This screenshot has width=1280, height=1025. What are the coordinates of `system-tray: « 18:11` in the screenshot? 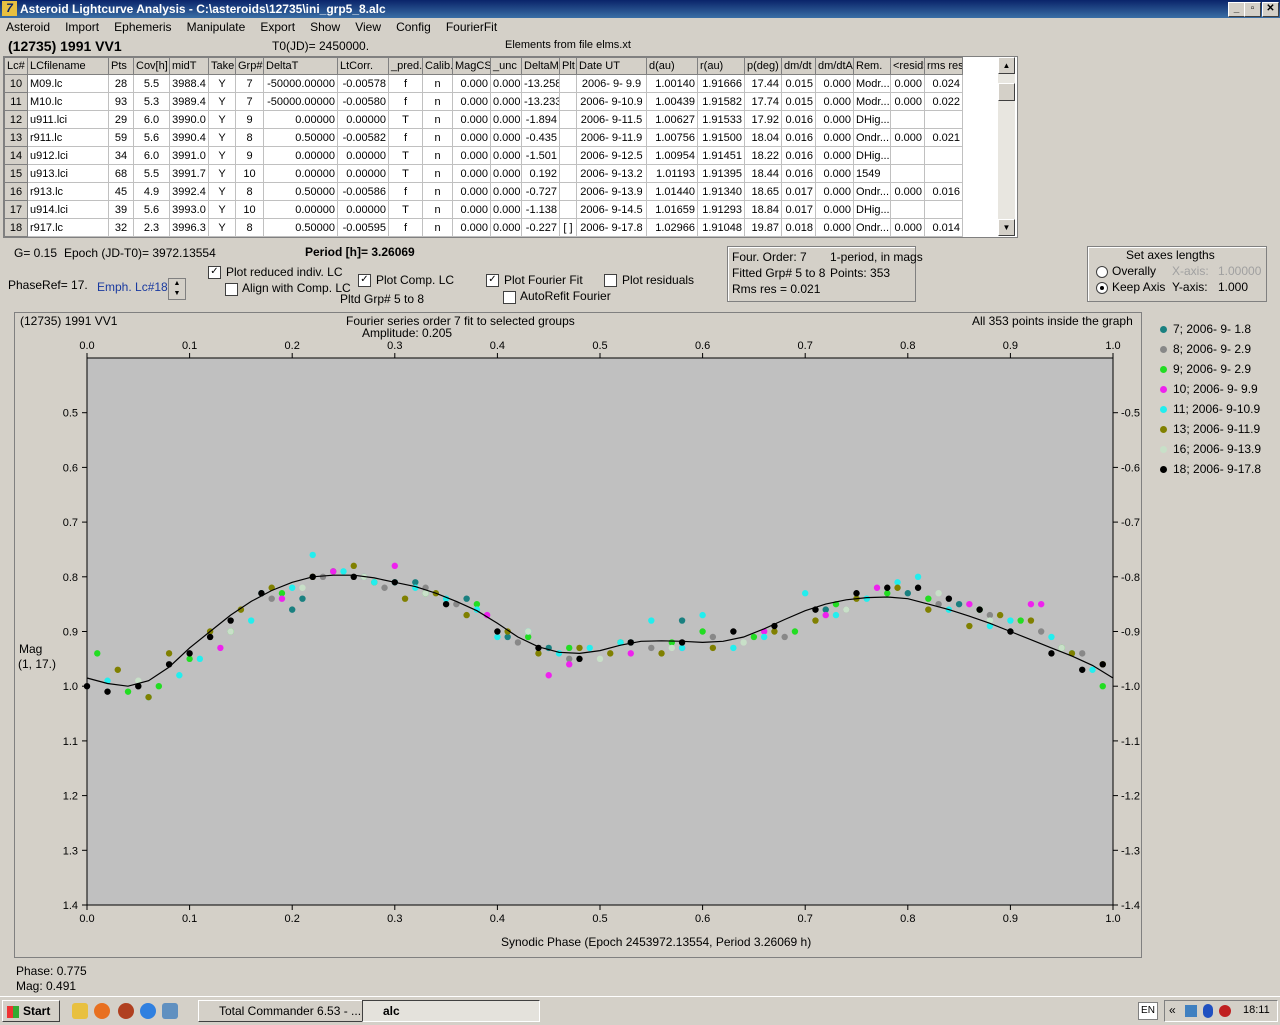 It's located at (1221, 1011).